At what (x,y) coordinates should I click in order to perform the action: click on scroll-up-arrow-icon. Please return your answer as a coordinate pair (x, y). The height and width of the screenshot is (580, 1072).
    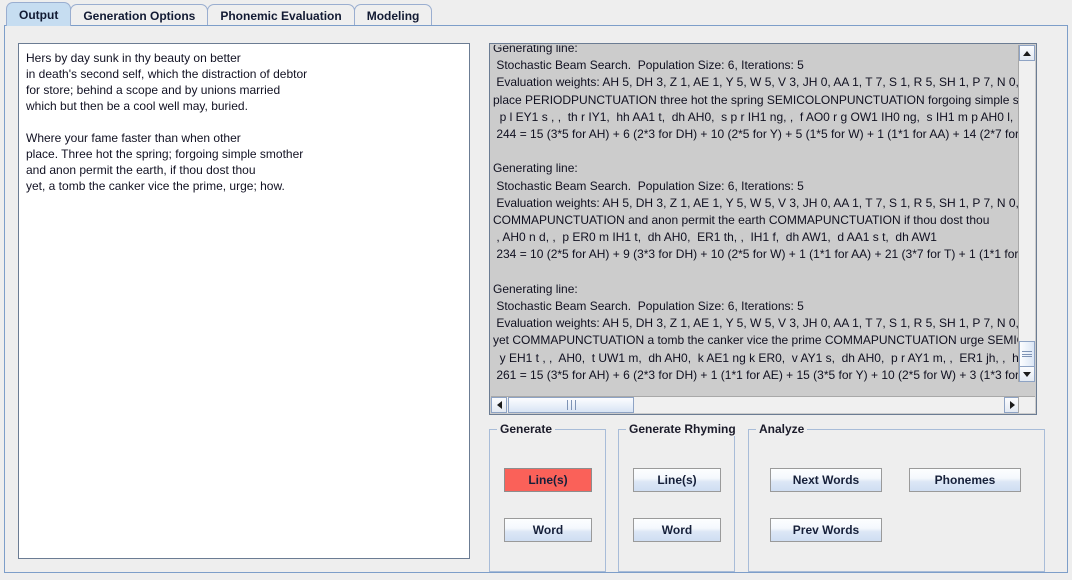
    Looking at the image, I should click on (1027, 53).